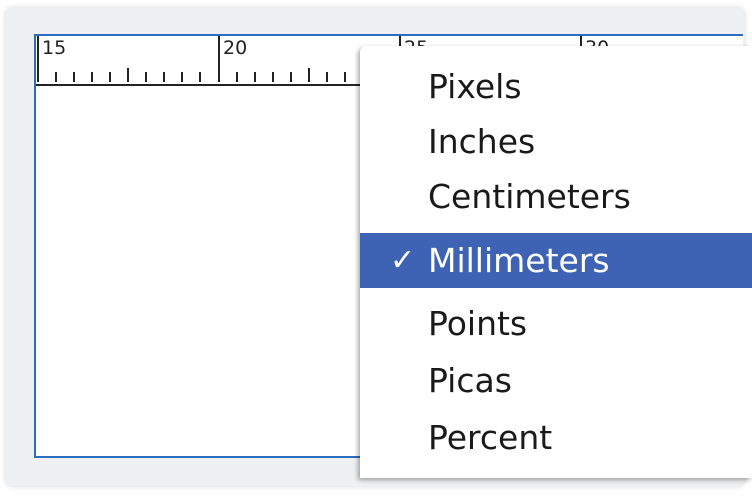  What do you see at coordinates (235, 48) in the screenshot?
I see `ruler-label-20: 20` at bounding box center [235, 48].